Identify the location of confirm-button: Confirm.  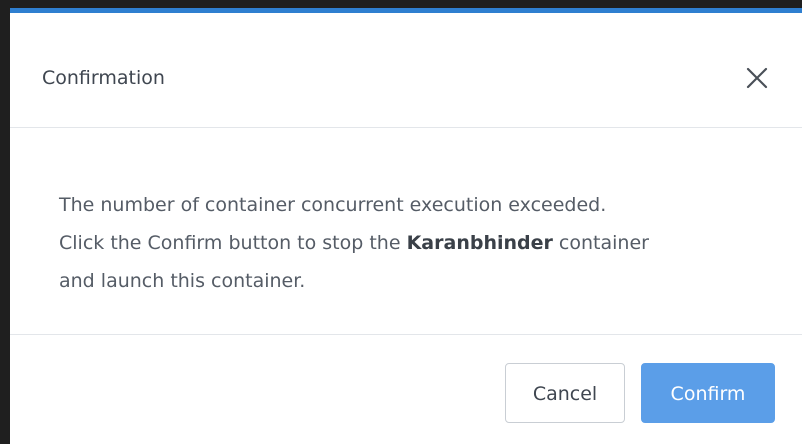
(708, 393).